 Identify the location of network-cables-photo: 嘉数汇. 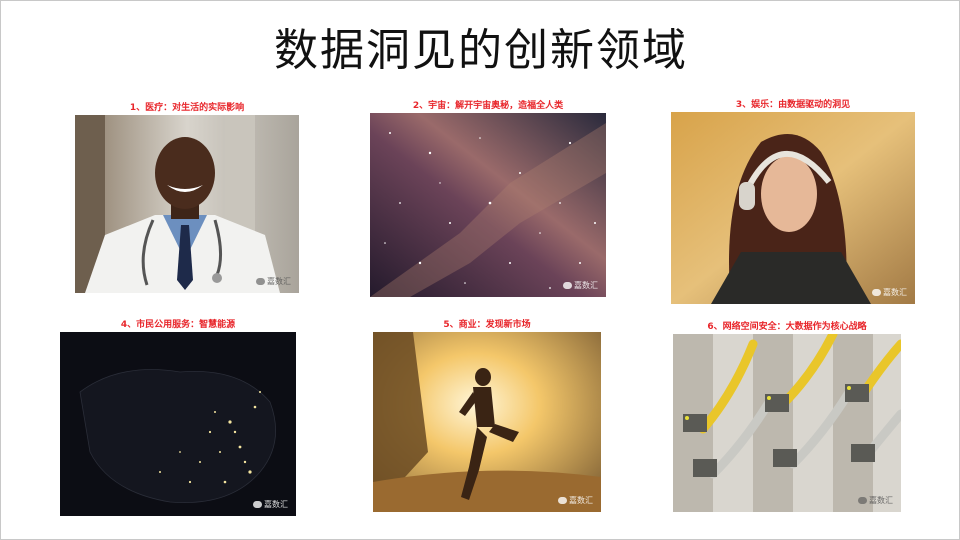
(787, 423).